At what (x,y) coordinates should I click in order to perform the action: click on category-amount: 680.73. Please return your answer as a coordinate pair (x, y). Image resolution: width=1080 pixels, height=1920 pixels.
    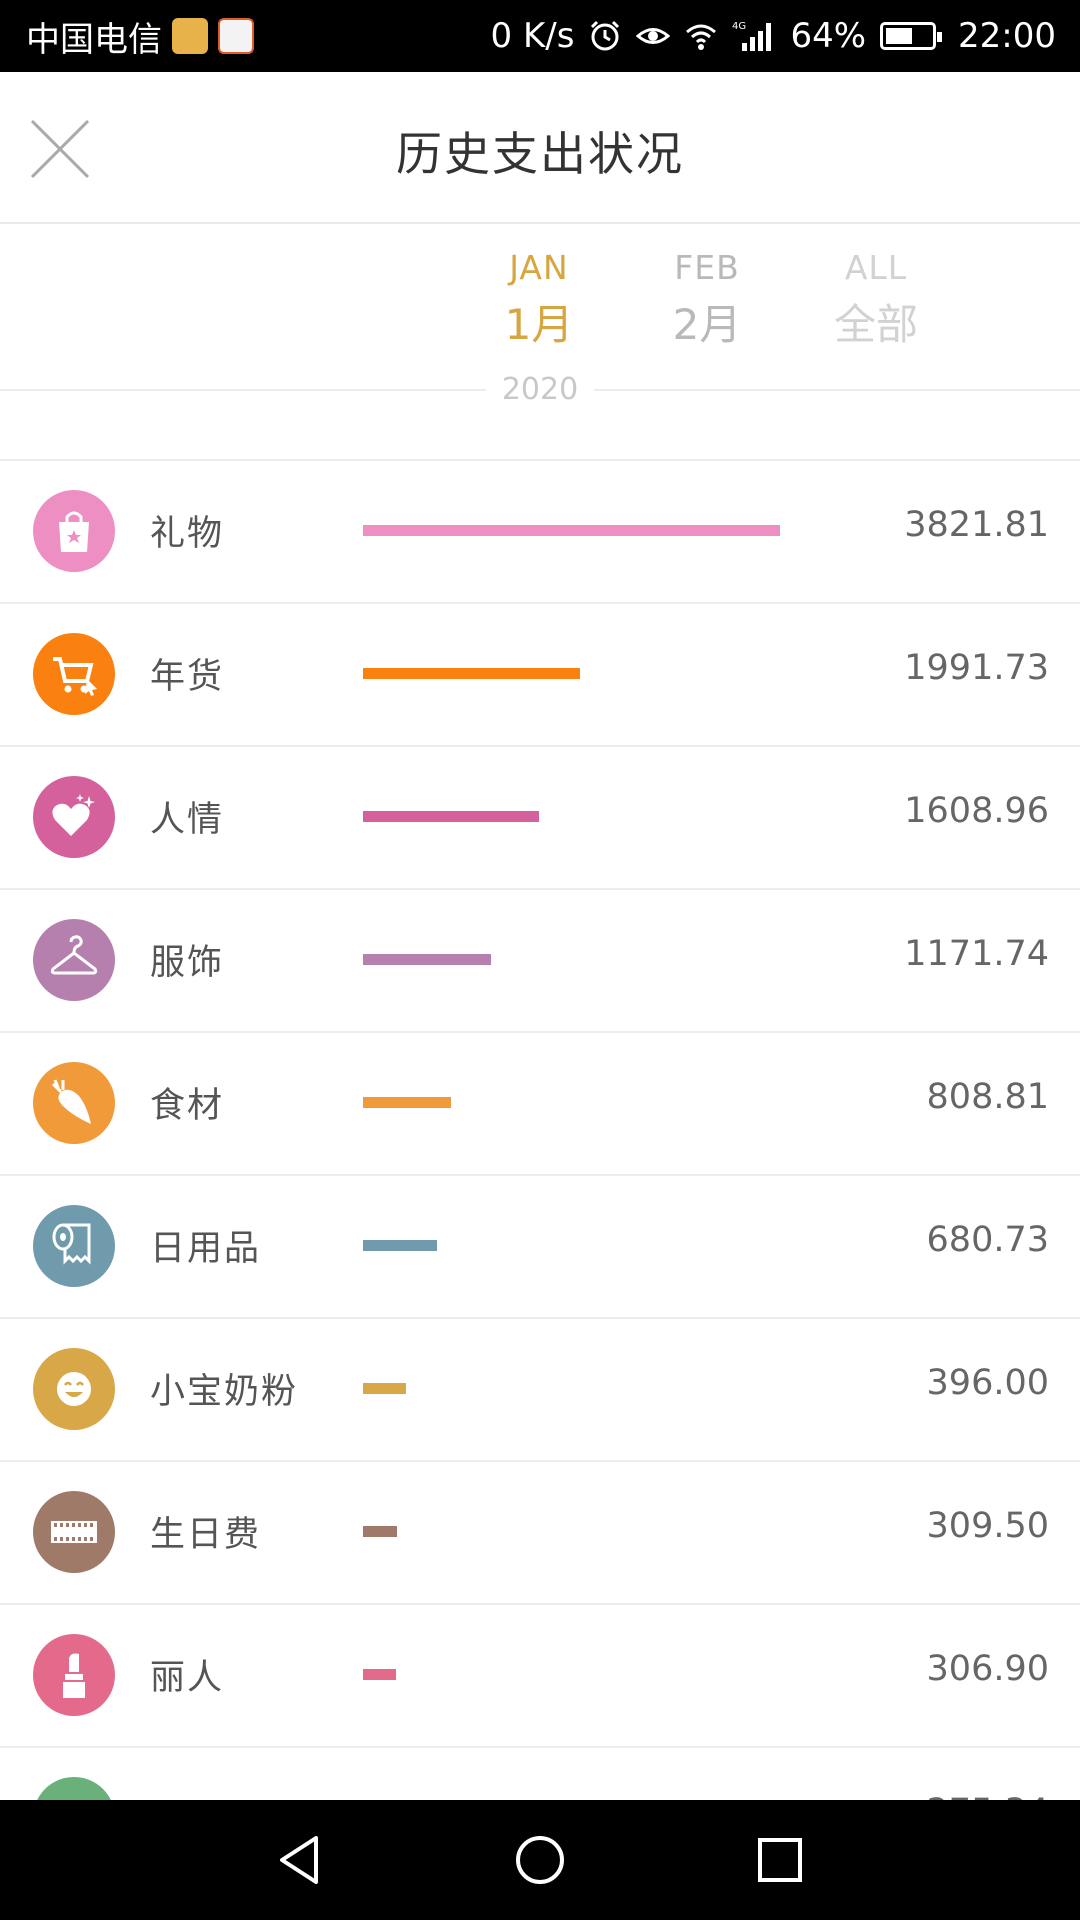
    Looking at the image, I should click on (987, 1240).